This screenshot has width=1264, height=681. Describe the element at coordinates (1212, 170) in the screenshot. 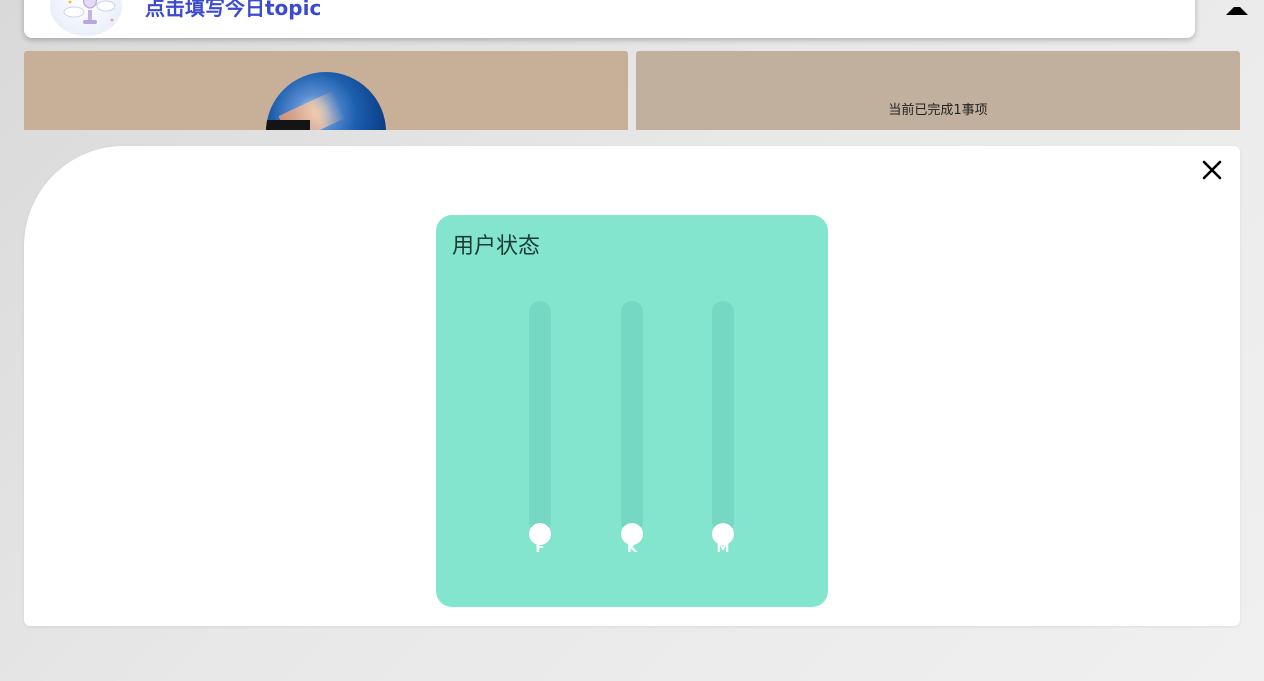

I see `close-icon` at that location.